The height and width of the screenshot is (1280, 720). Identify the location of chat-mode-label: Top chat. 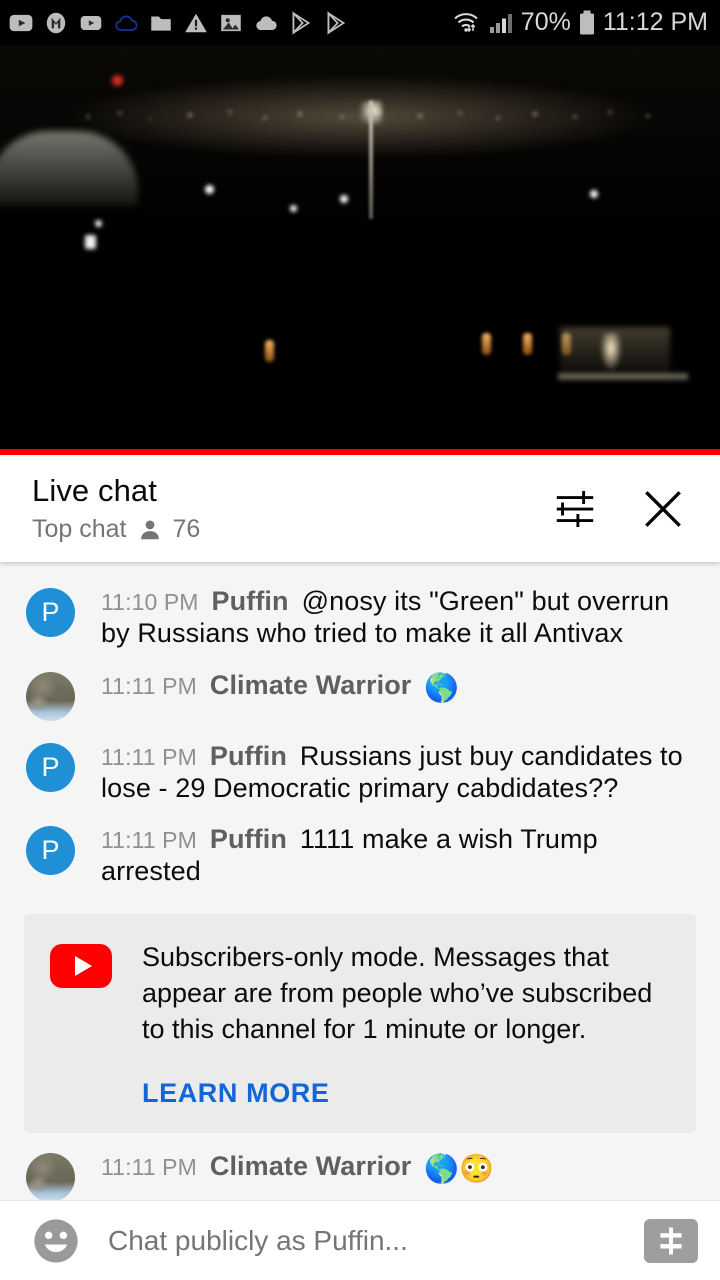
(79, 529).